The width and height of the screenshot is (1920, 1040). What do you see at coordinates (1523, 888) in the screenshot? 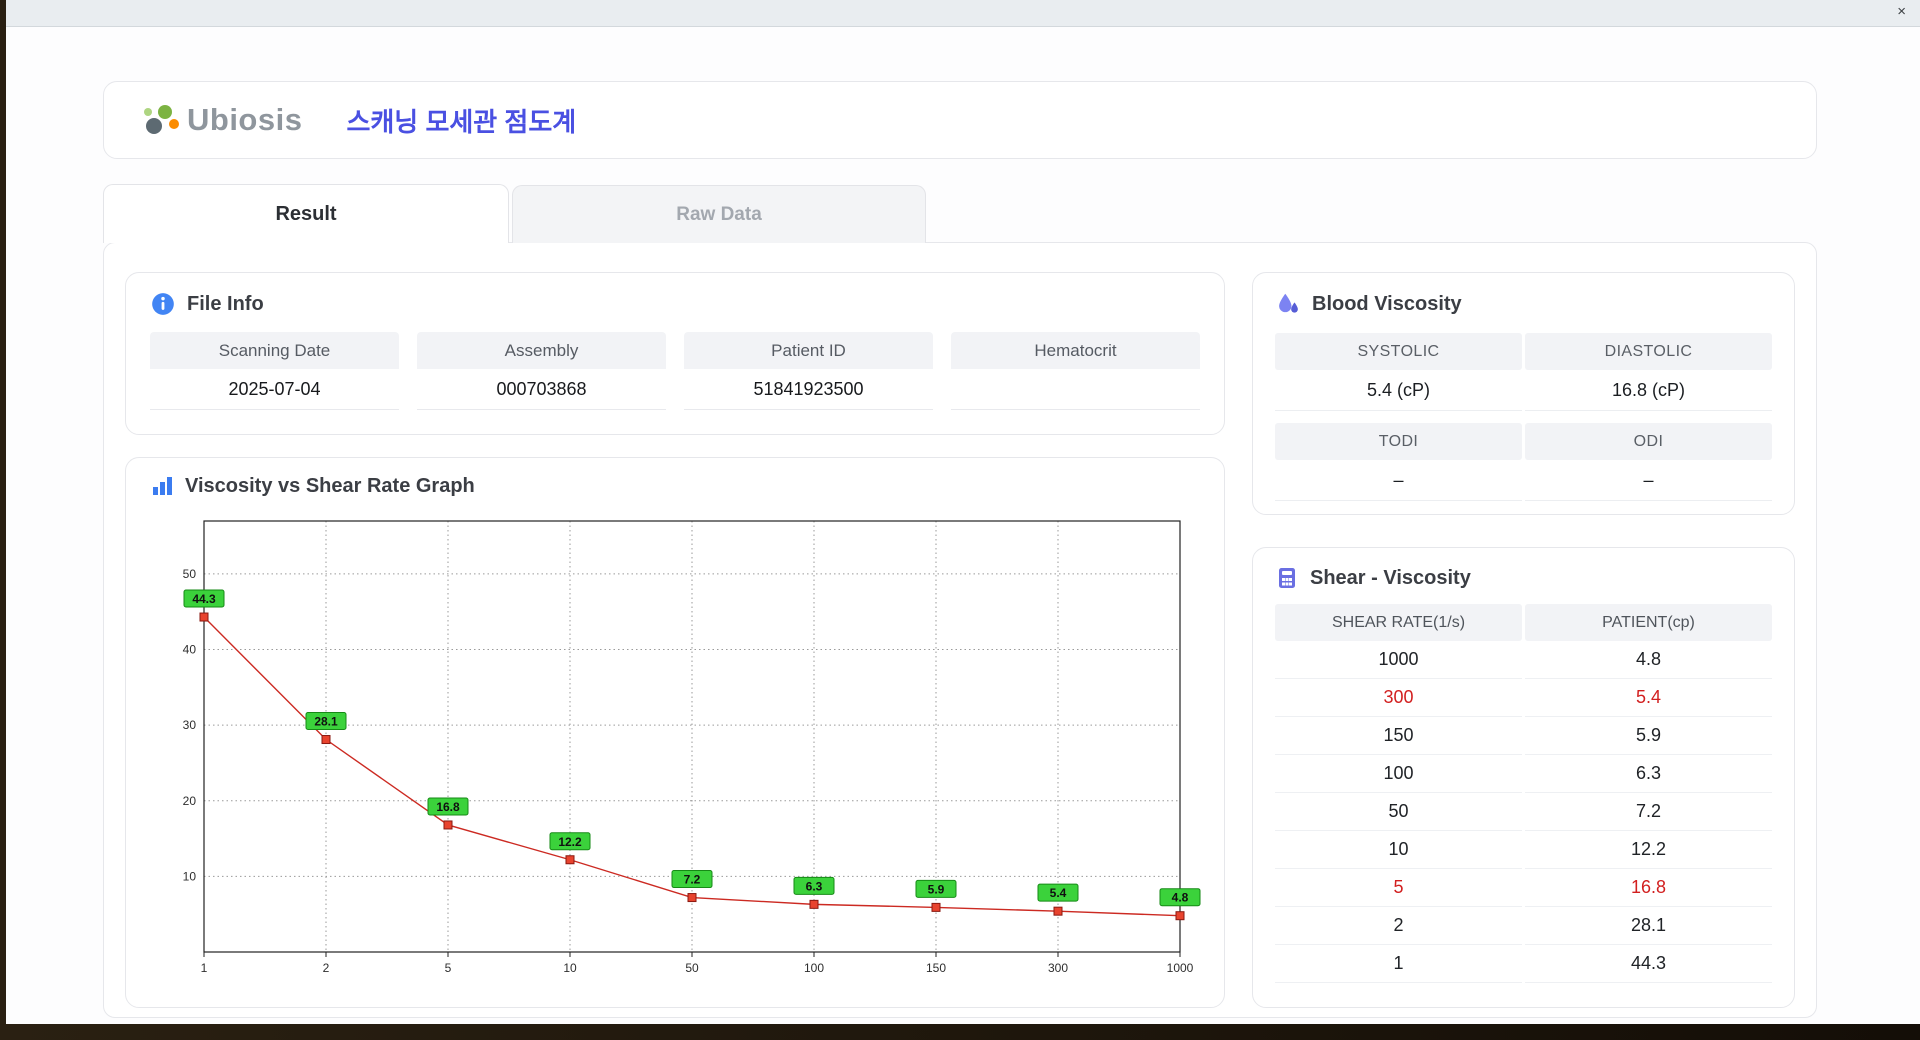
I see `table-row: 5 16.8` at bounding box center [1523, 888].